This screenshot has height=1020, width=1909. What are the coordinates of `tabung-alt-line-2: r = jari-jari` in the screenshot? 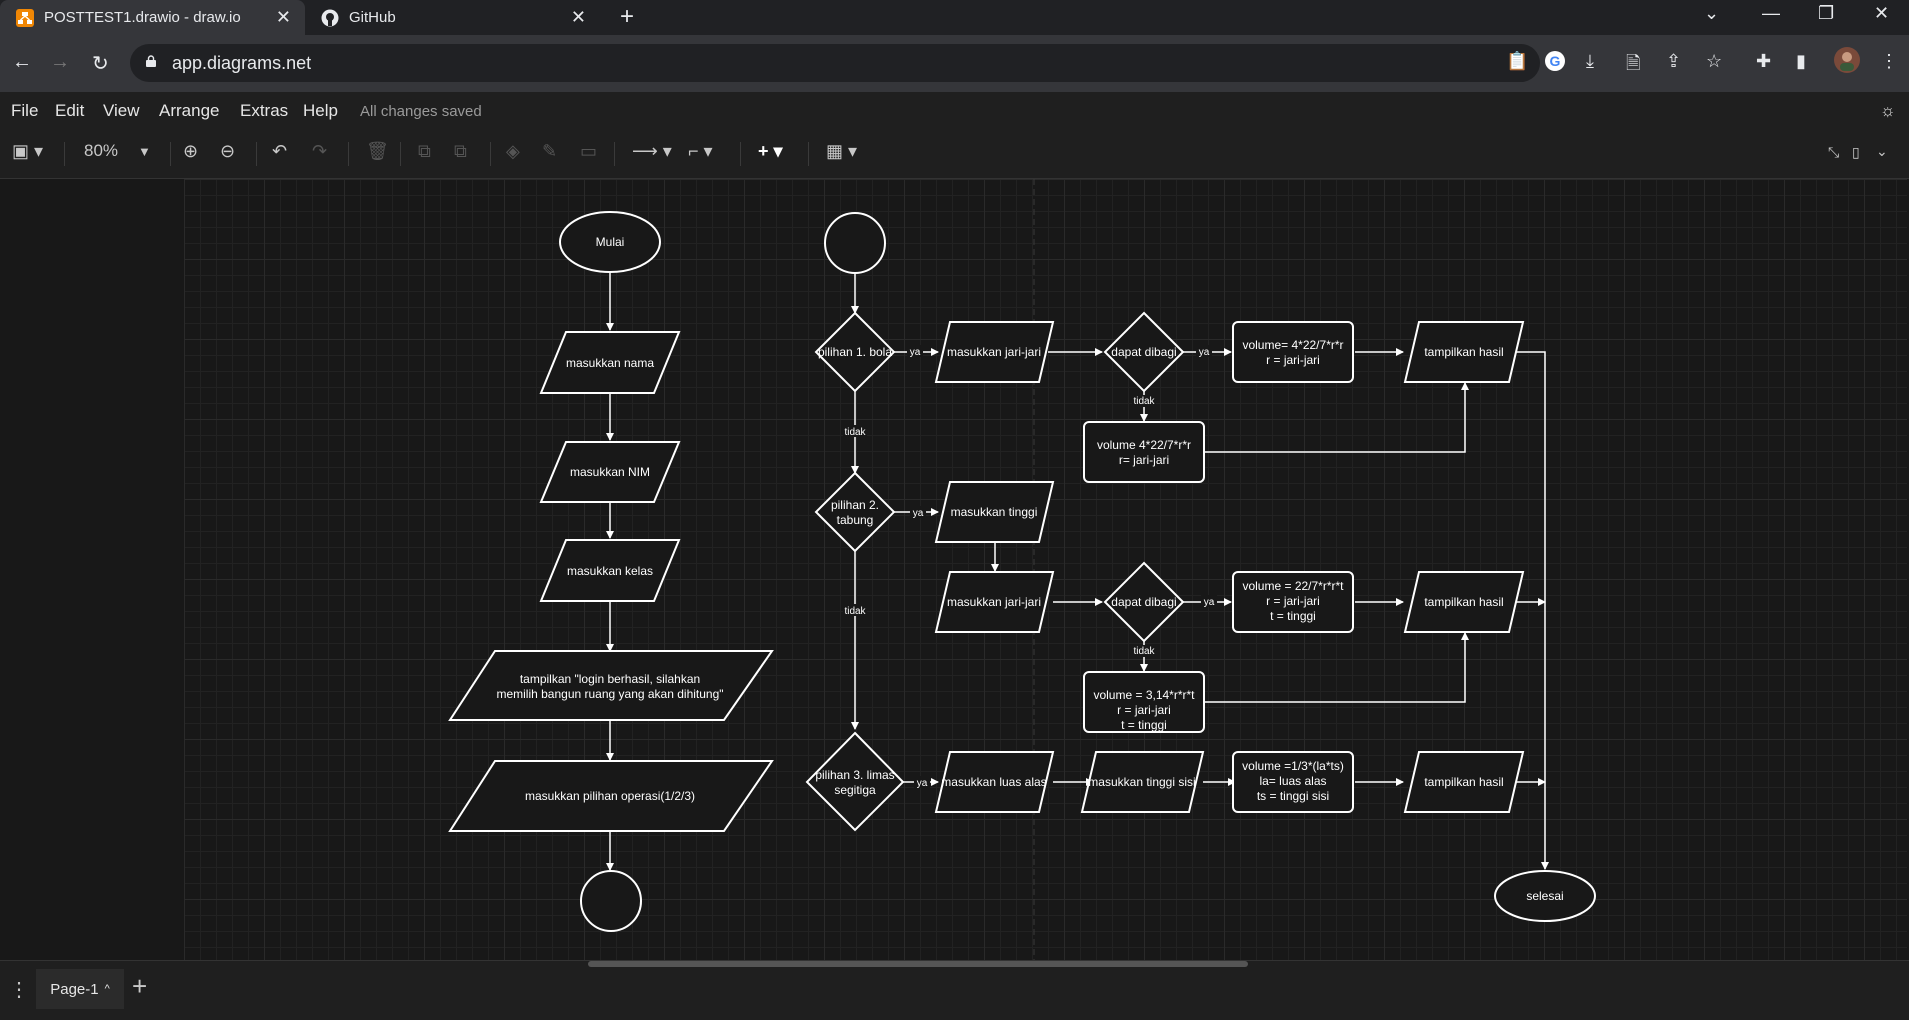 It's located at (1144, 710).